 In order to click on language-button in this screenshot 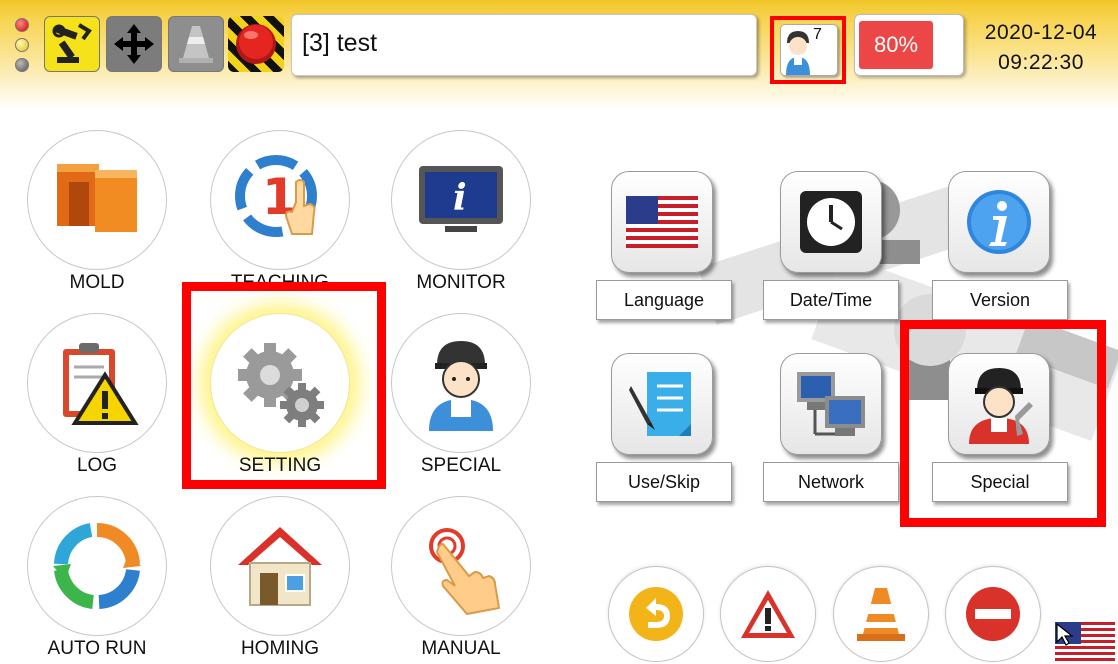, I will do `click(662, 222)`.